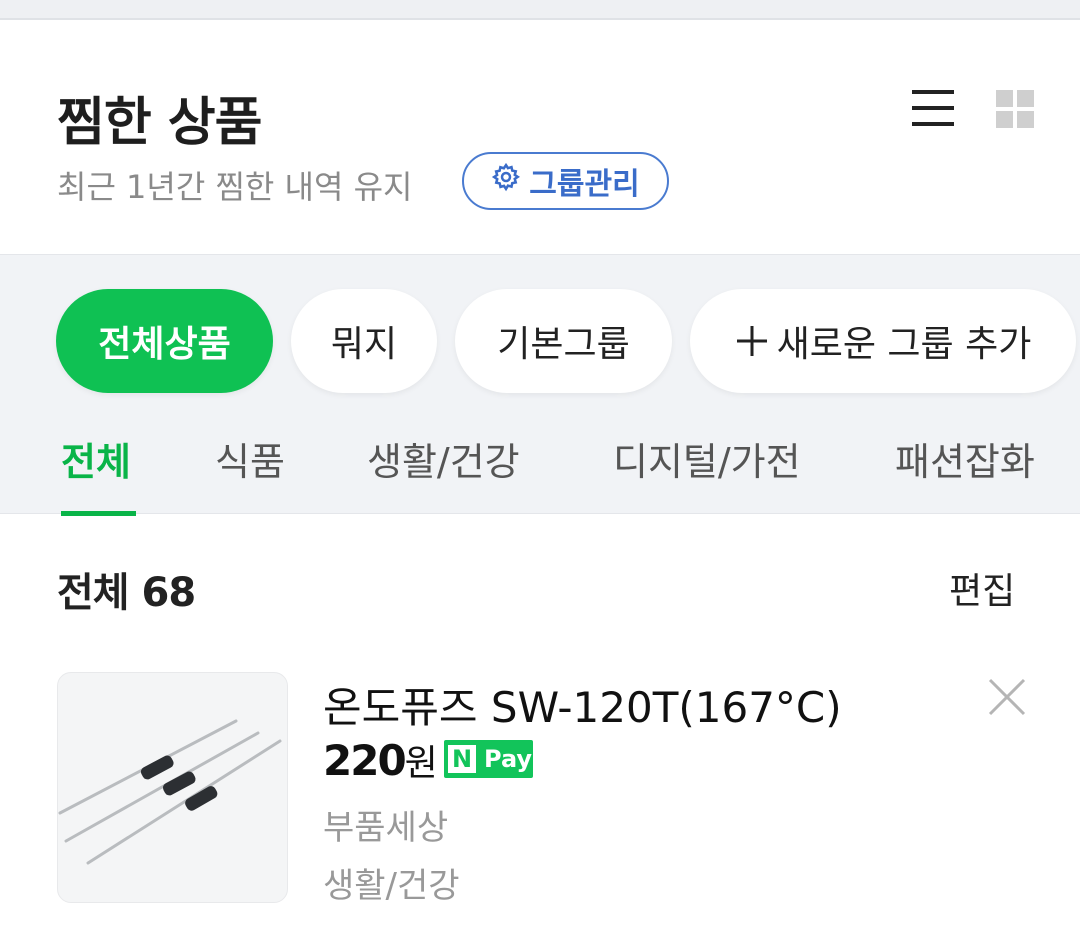  I want to click on group-chip-all: 전체상품, so click(164, 341).